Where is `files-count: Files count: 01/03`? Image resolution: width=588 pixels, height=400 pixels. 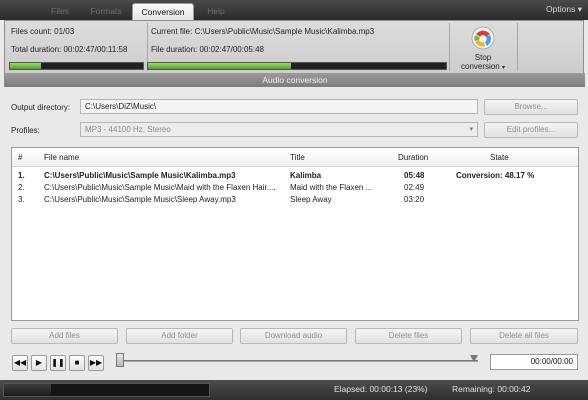
files-count: Files count: 01/03 is located at coordinates (43, 31).